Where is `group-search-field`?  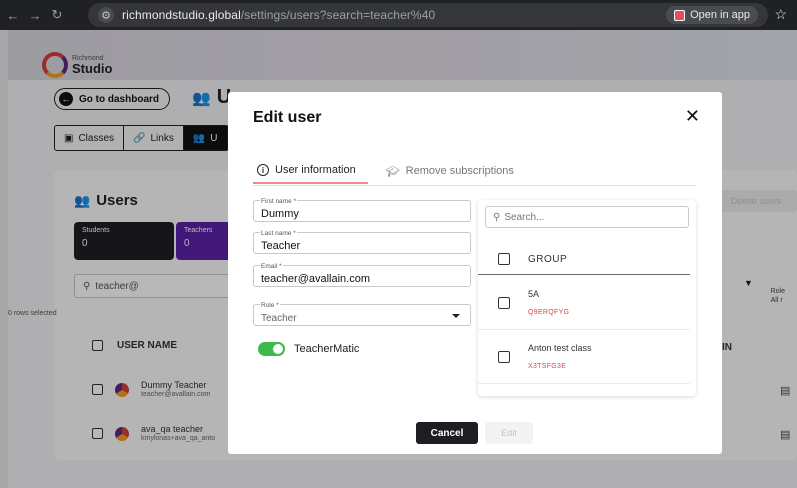
group-search-field is located at coordinates (589, 217).